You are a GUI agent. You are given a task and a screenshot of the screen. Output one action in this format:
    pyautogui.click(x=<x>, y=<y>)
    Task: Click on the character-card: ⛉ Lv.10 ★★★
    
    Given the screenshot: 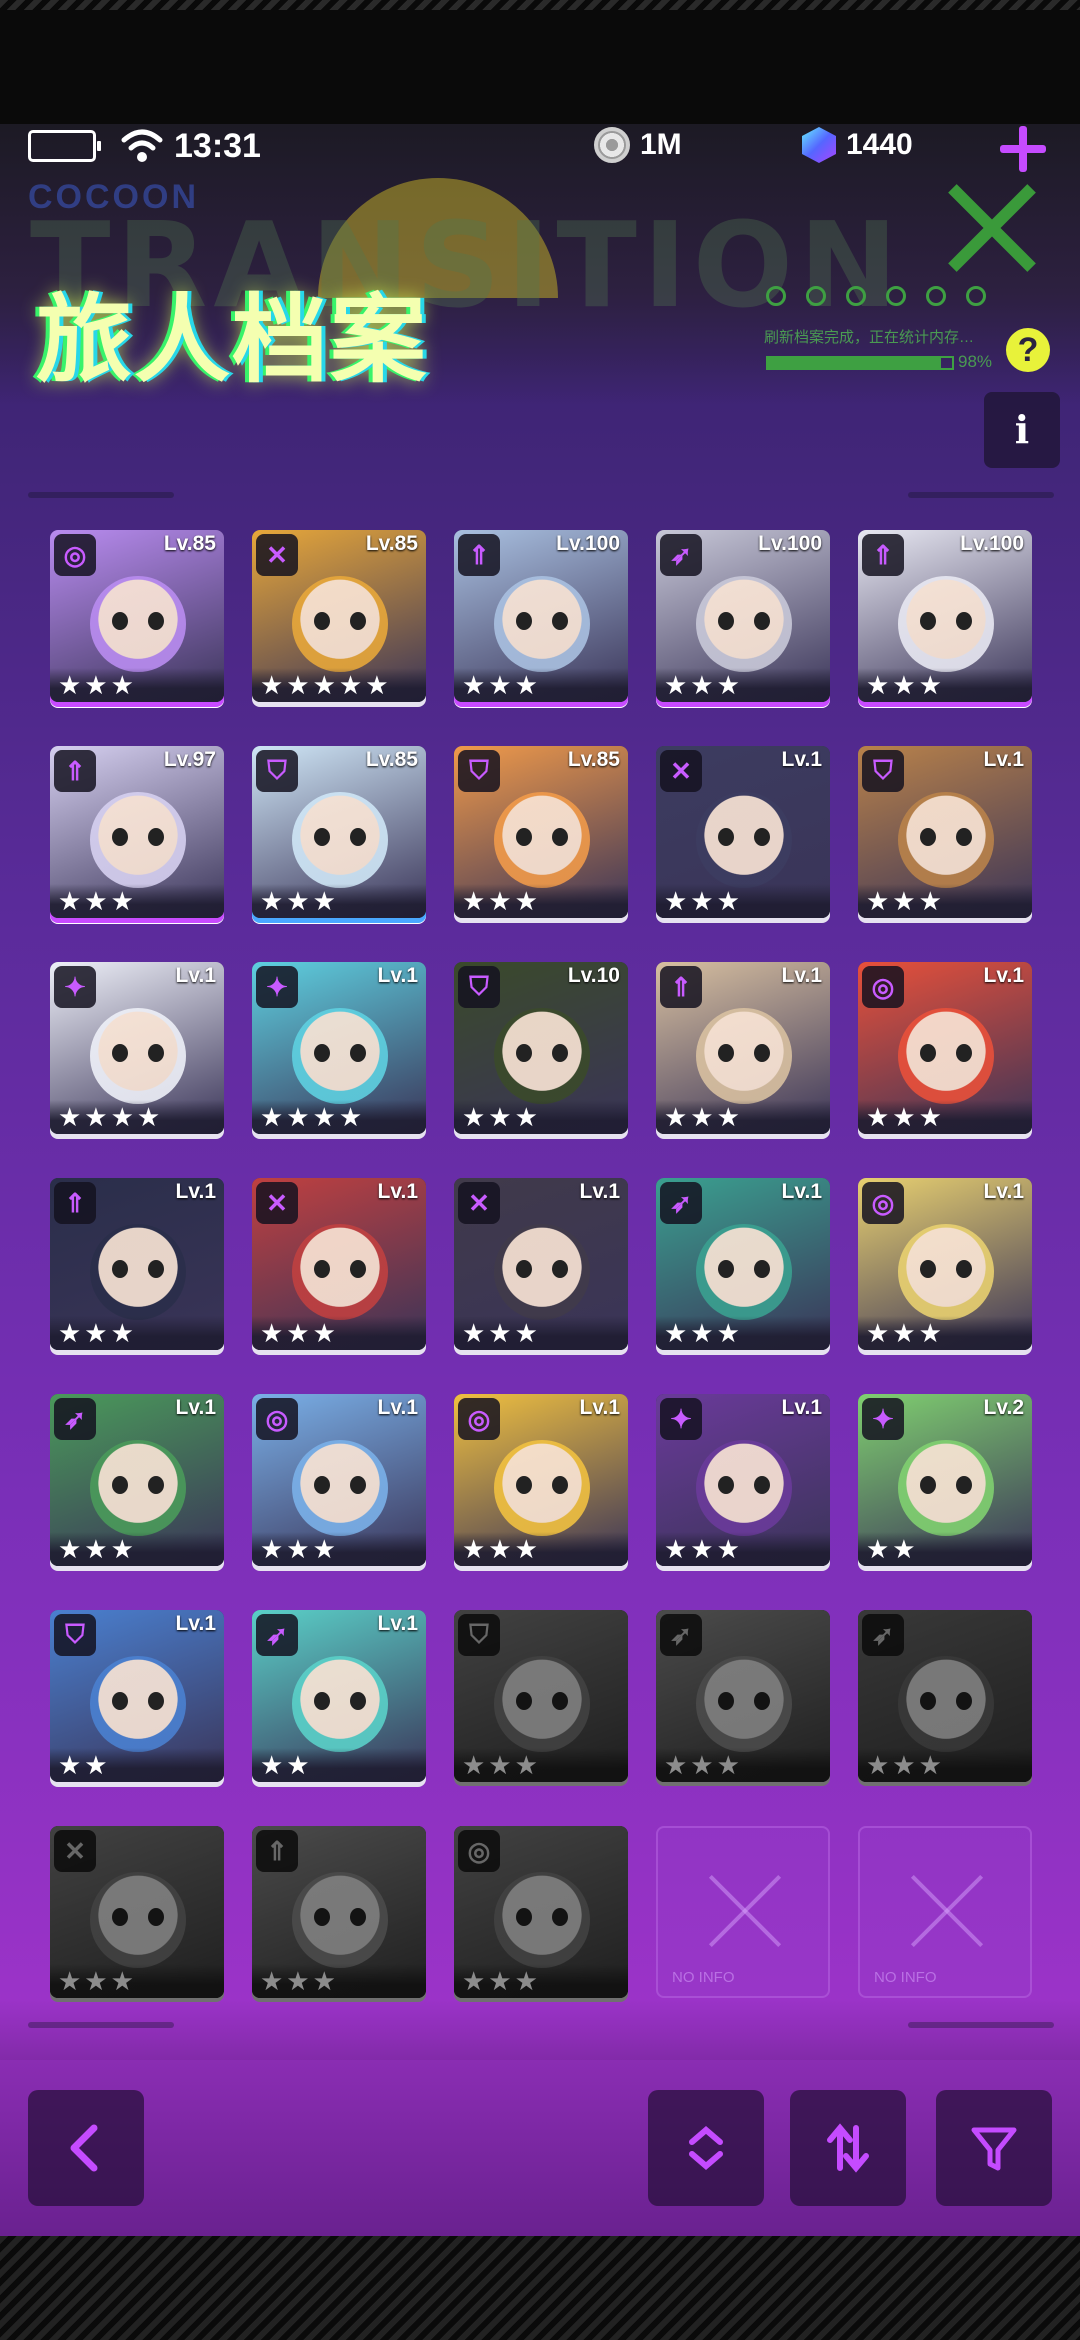 What is the action you would take?
    pyautogui.click(x=541, y=1048)
    